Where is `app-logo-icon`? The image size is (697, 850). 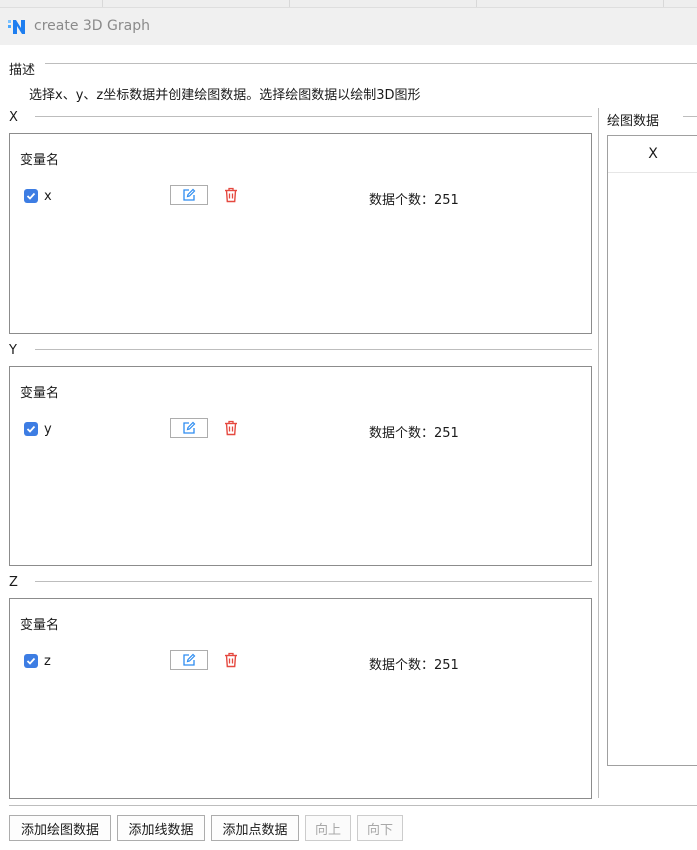
app-logo-icon is located at coordinates (17, 27).